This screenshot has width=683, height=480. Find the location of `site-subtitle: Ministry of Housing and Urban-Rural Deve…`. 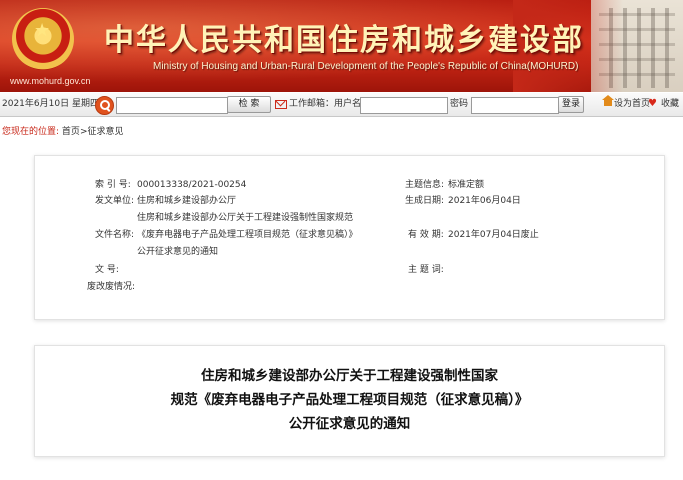

site-subtitle: Ministry of Housing and Urban-Rural Deve… is located at coordinates (366, 66).